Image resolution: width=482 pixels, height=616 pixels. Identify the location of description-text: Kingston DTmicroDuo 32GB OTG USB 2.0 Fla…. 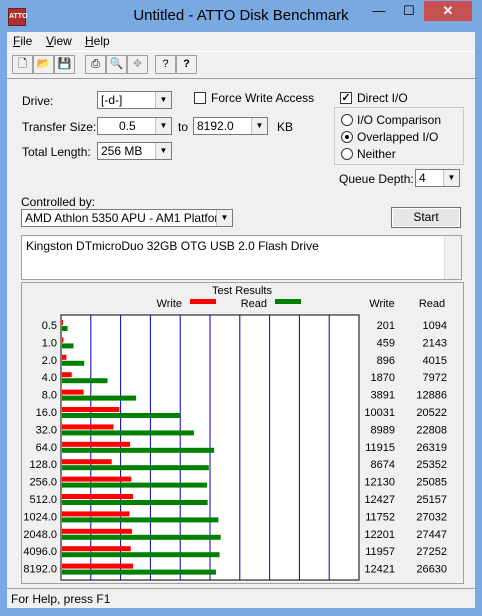
(172, 246).